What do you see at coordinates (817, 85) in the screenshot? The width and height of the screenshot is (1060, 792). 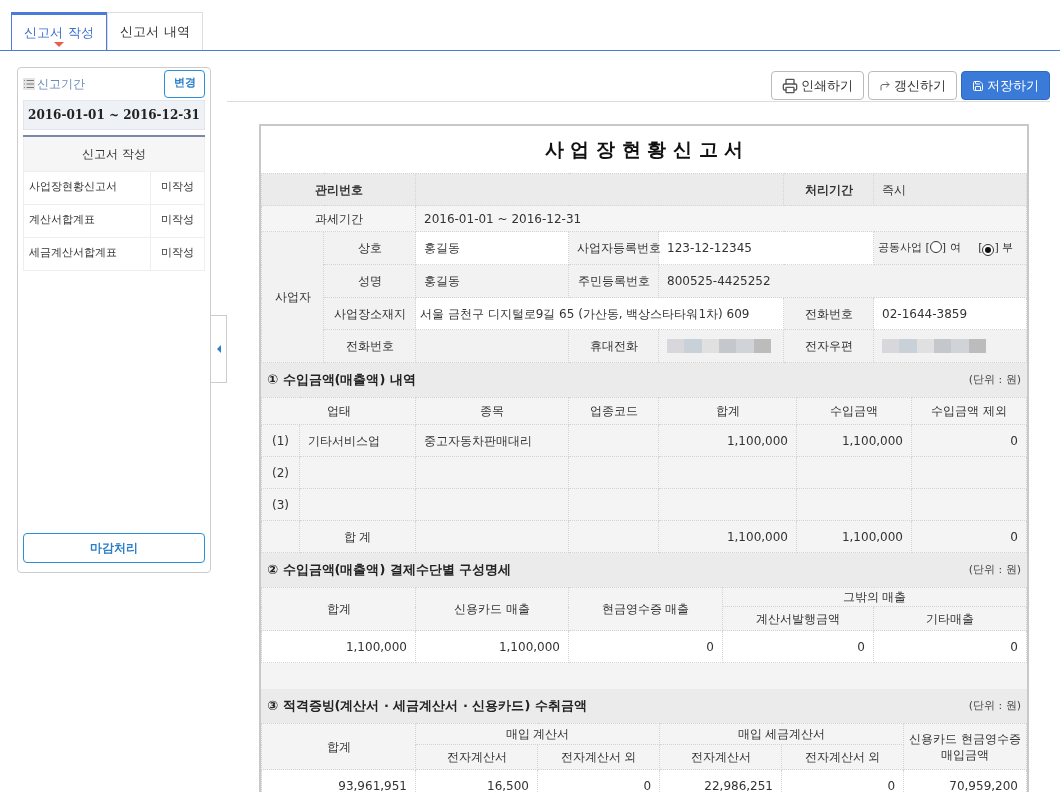 I see `print-button: 인쇄하기` at bounding box center [817, 85].